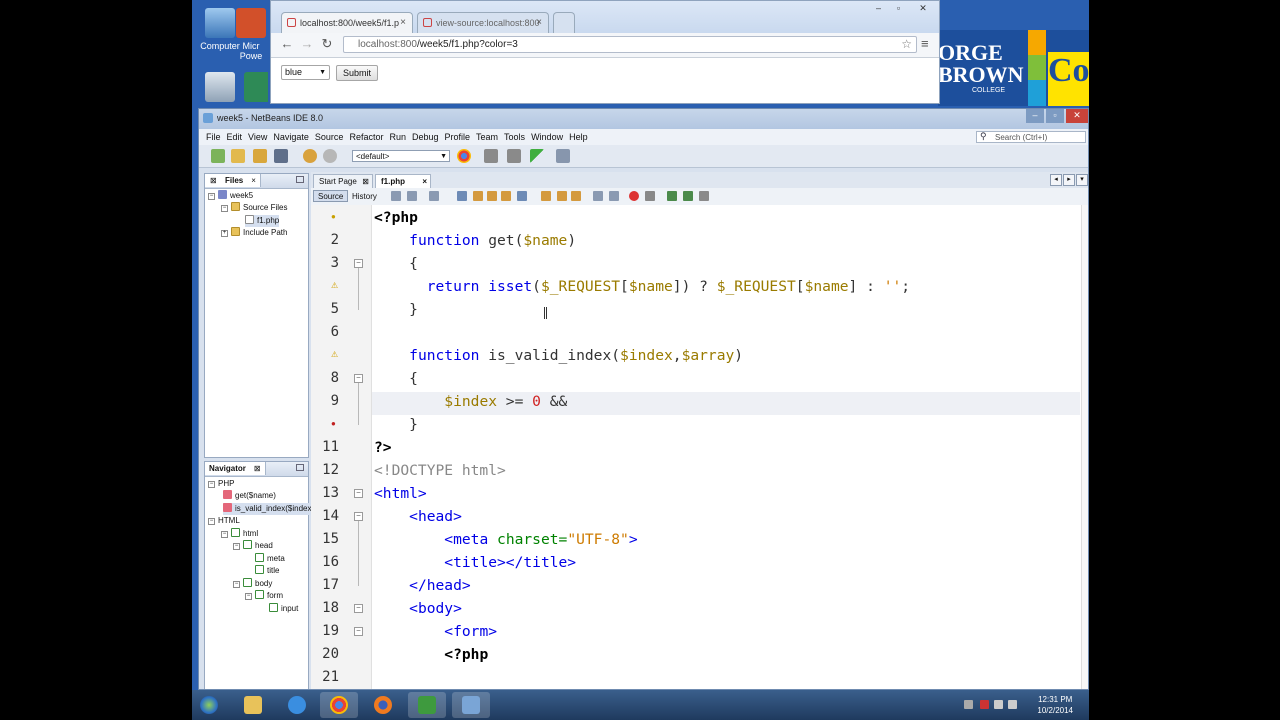 The width and height of the screenshot is (1280, 720). I want to click on menu-team: Team, so click(487, 137).